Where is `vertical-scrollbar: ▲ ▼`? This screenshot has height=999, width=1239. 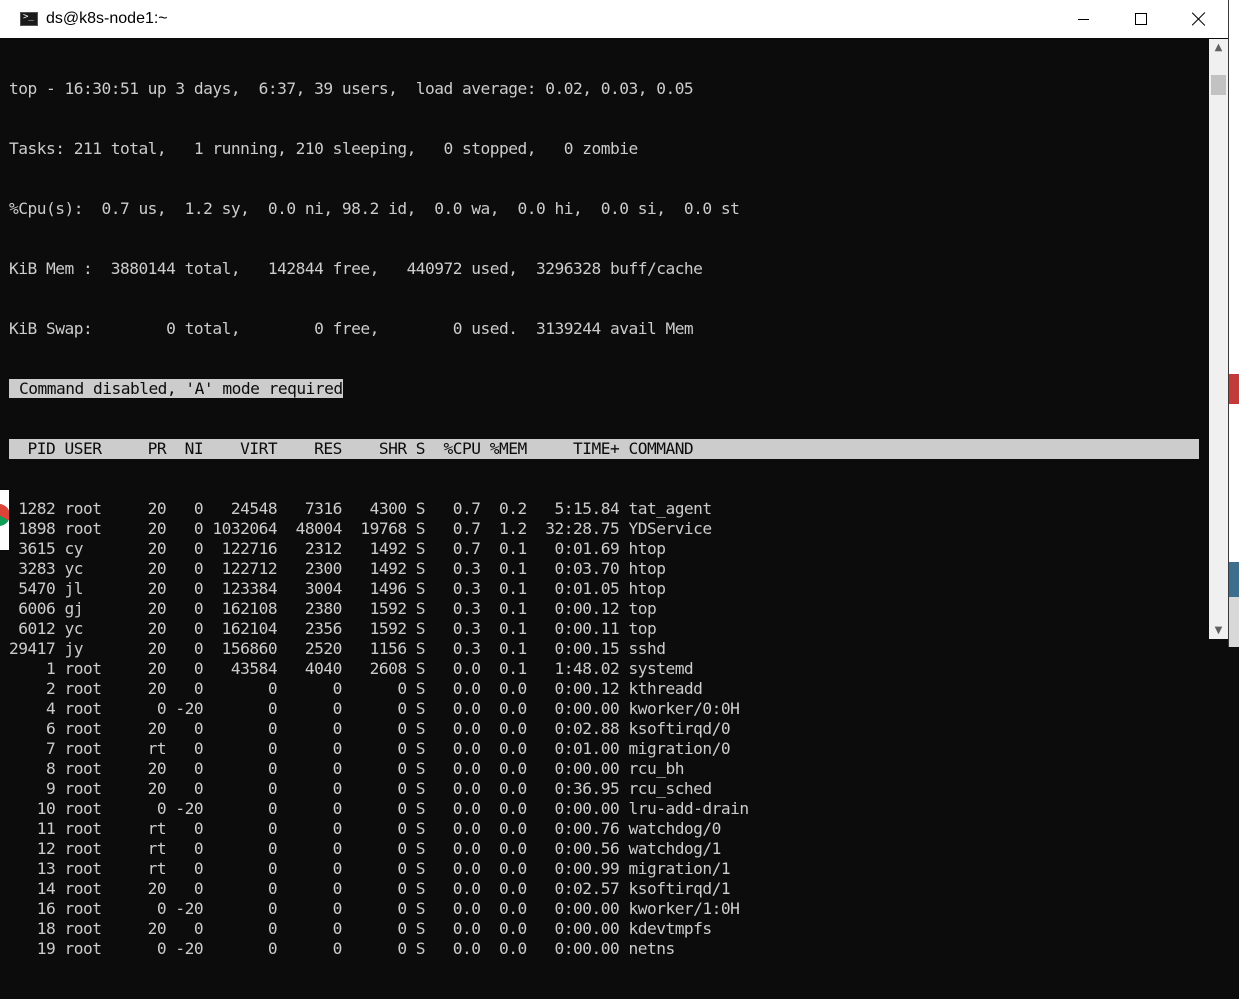
vertical-scrollbar: ▲ ▼ is located at coordinates (1218, 339).